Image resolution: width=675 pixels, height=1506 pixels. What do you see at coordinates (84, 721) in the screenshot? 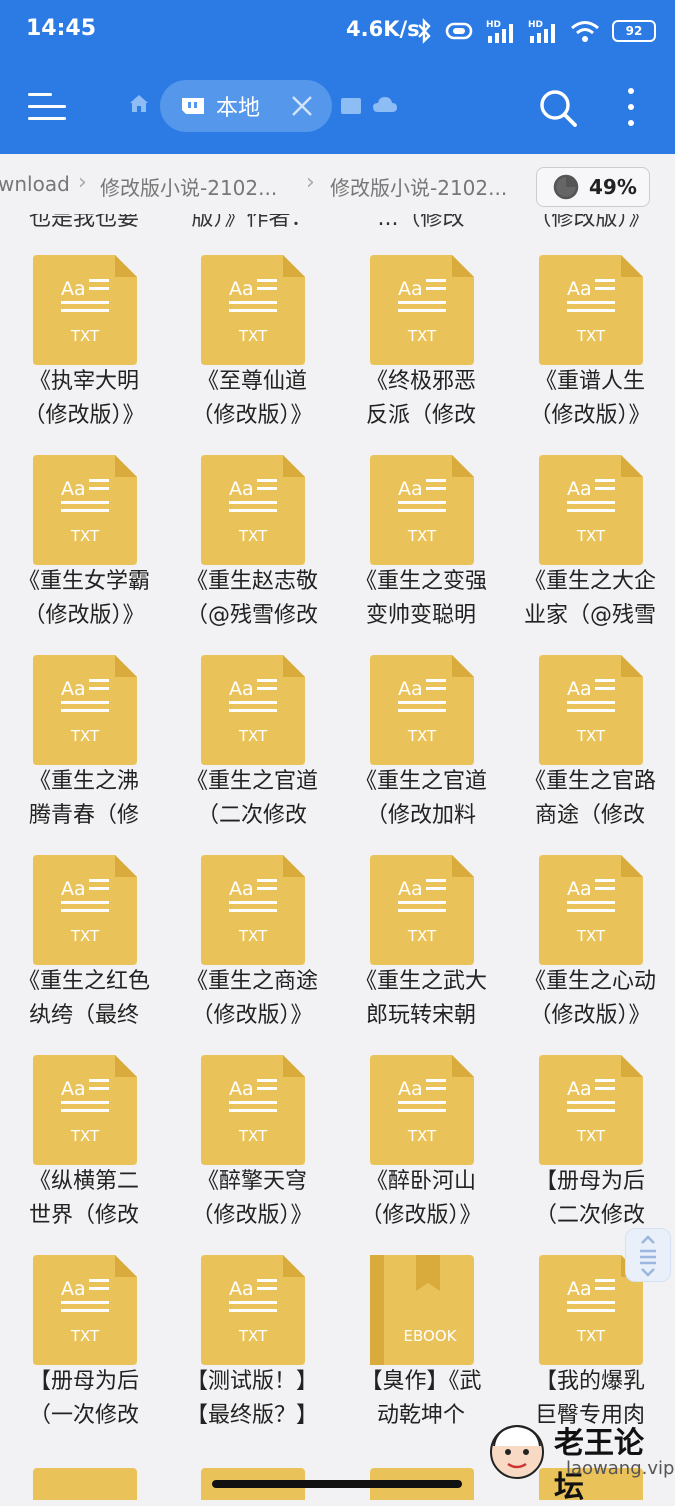
I see `file-tile: Aa TXT 《重生之沸 腾青春（修` at bounding box center [84, 721].